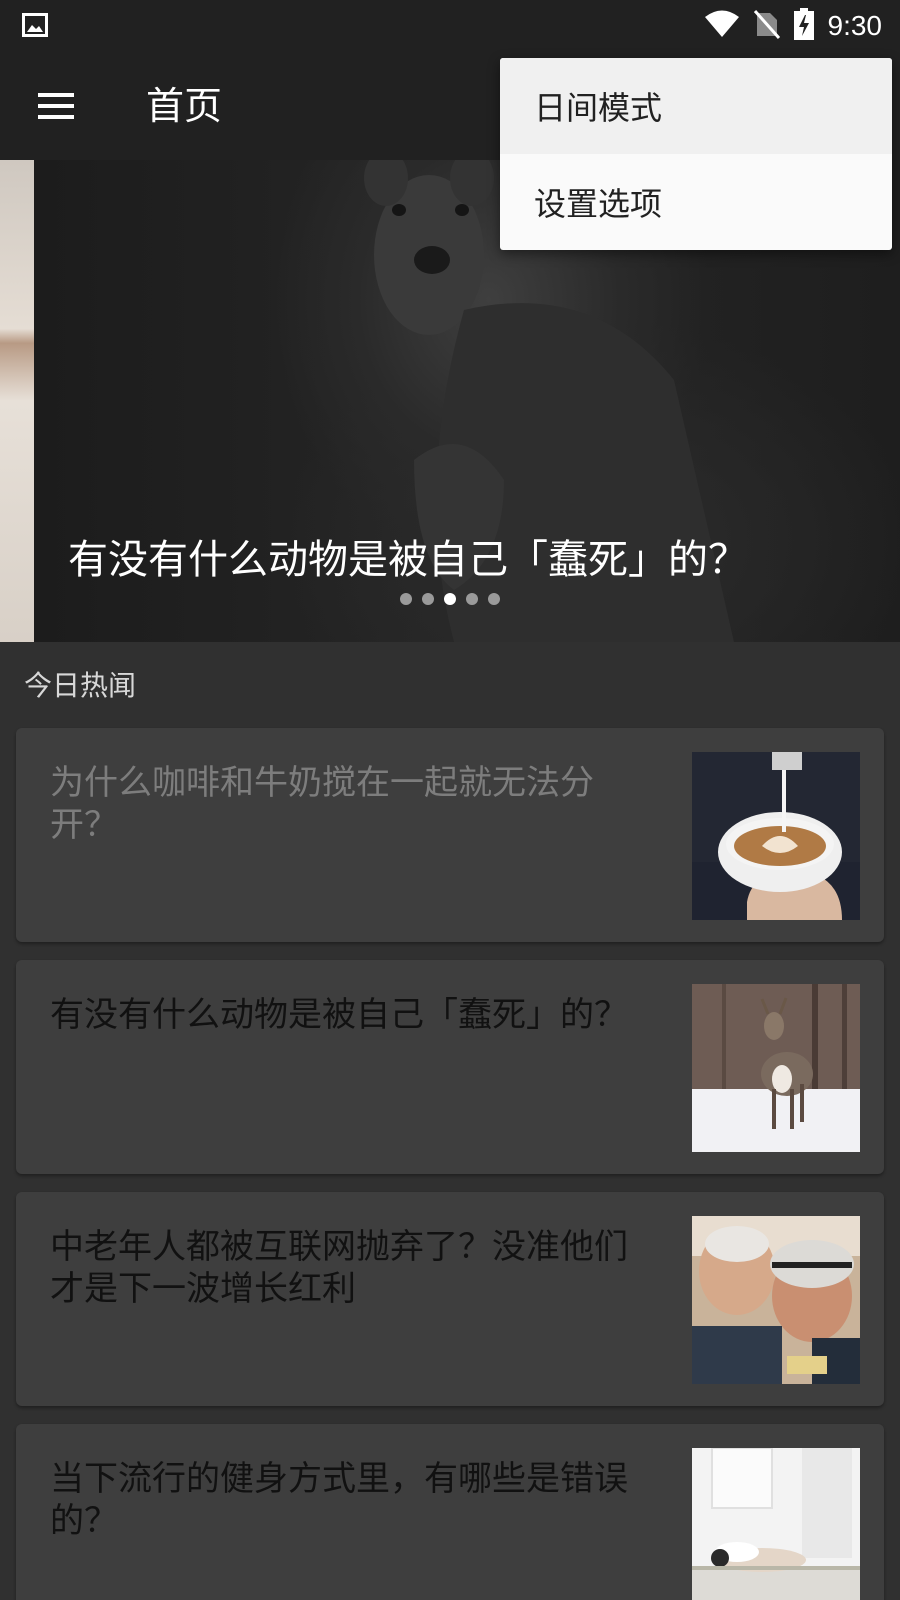 This screenshot has height=1600, width=900. I want to click on no-sim-icon, so click(766, 26).